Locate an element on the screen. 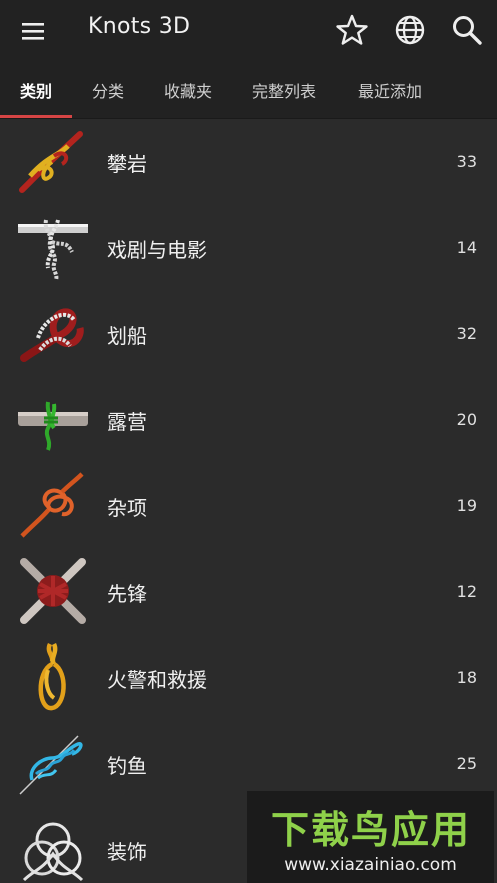 The height and width of the screenshot is (883, 497). category-label: 划船 is located at coordinates (127, 336).